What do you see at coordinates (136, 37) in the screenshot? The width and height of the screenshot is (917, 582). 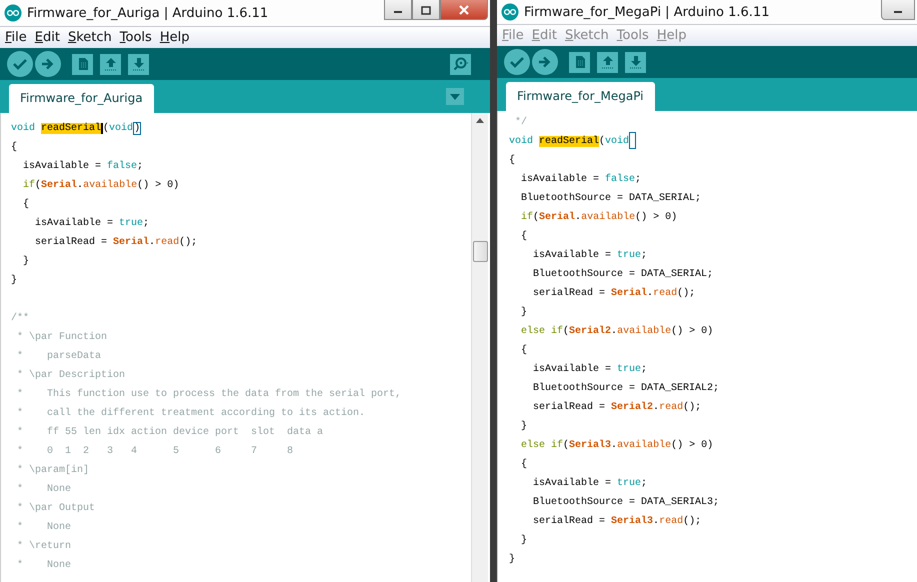 I see `menu-item: Tools` at bounding box center [136, 37].